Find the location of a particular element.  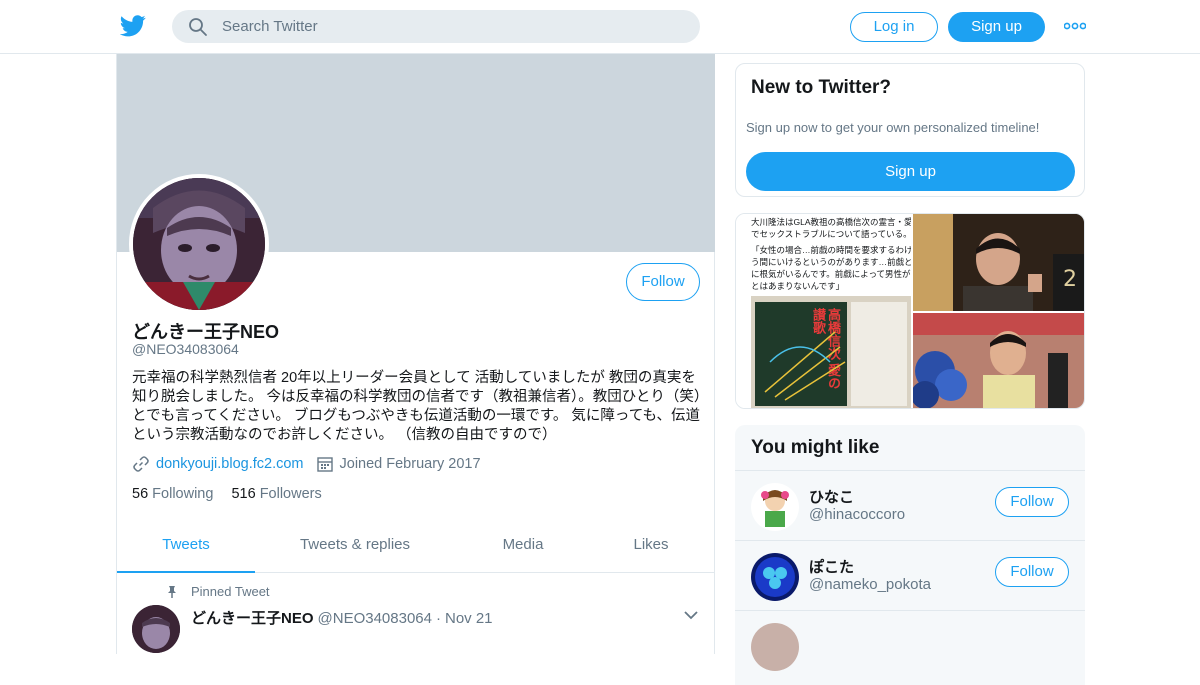

followers-label: Followers is located at coordinates (290, 494).